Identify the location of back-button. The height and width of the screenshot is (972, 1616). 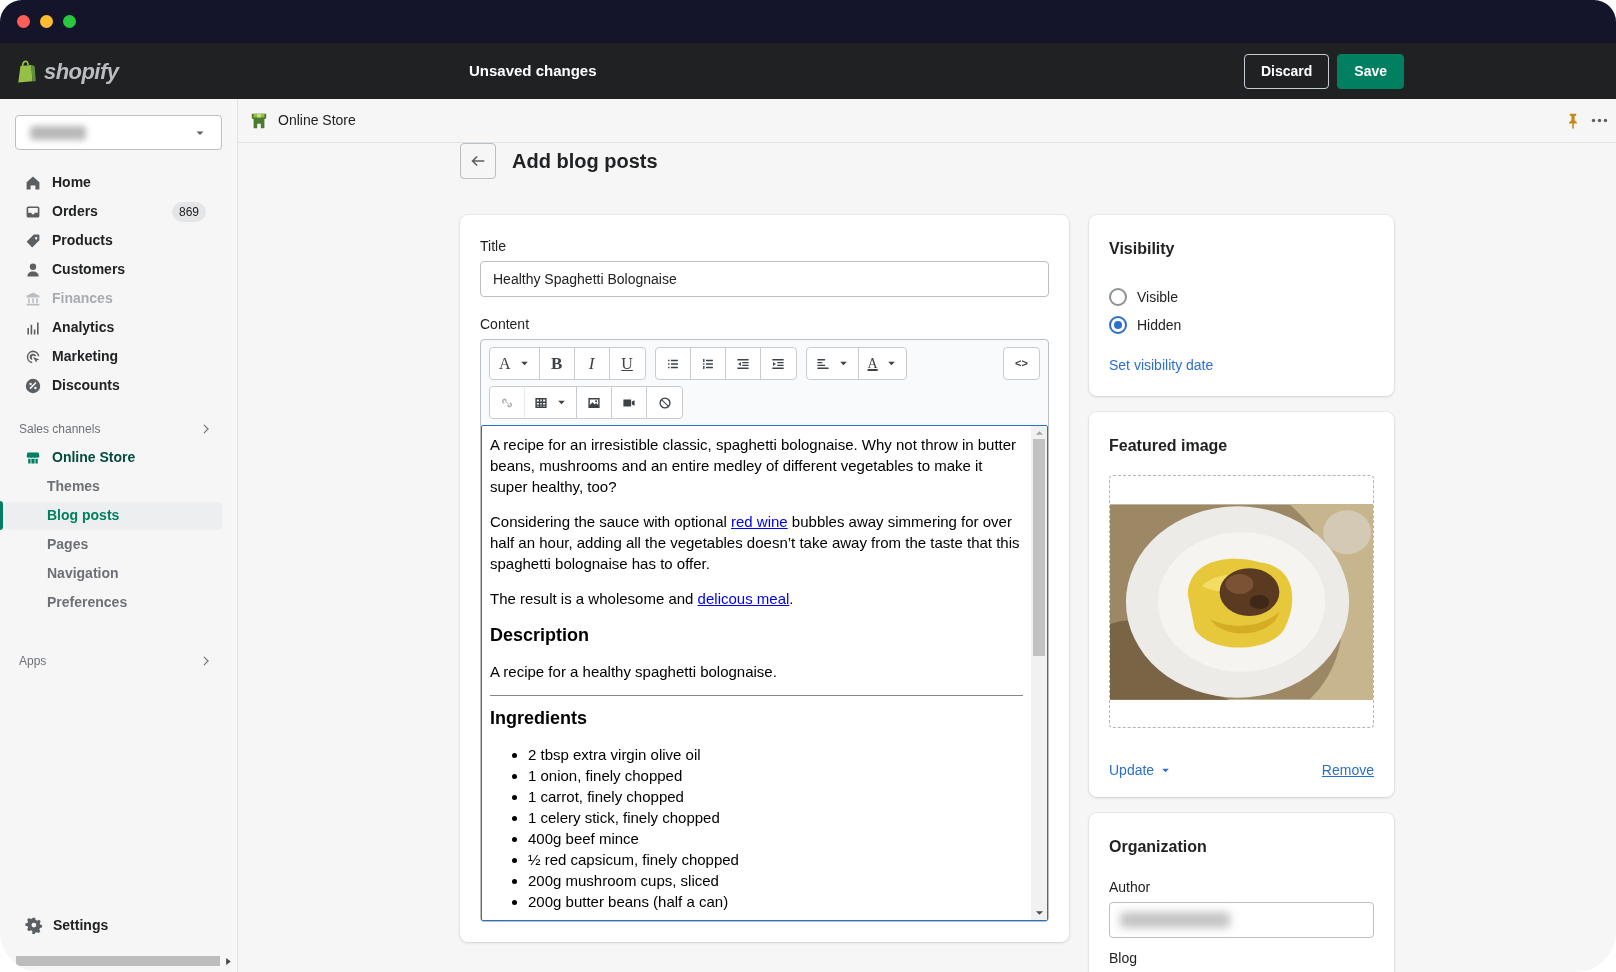
(478, 161).